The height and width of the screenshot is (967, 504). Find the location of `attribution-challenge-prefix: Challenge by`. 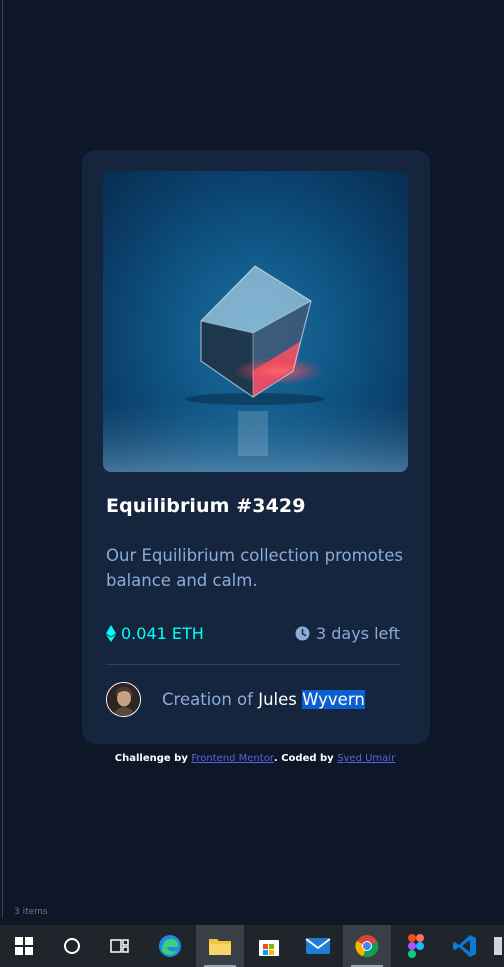

attribution-challenge-prefix: Challenge by is located at coordinates (153, 758).